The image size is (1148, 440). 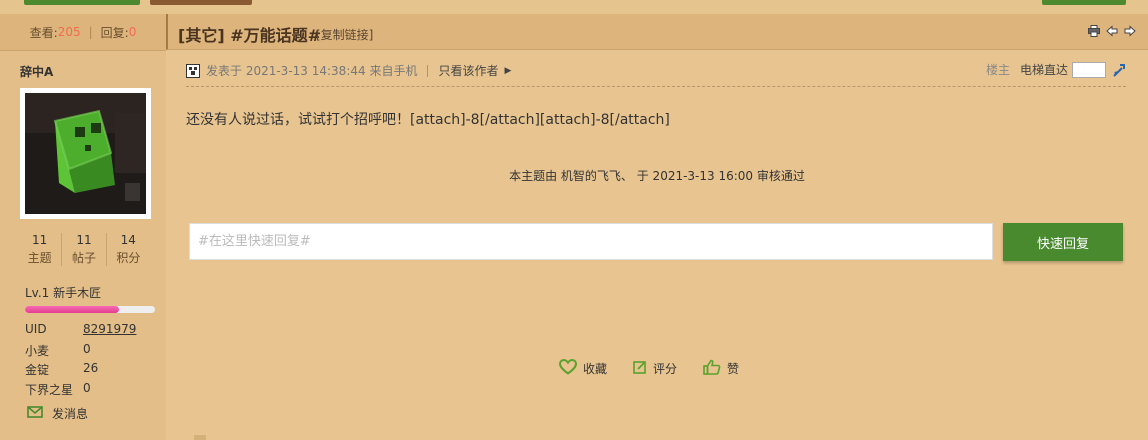 I want to click on info-value: 26, so click(x=91, y=368).